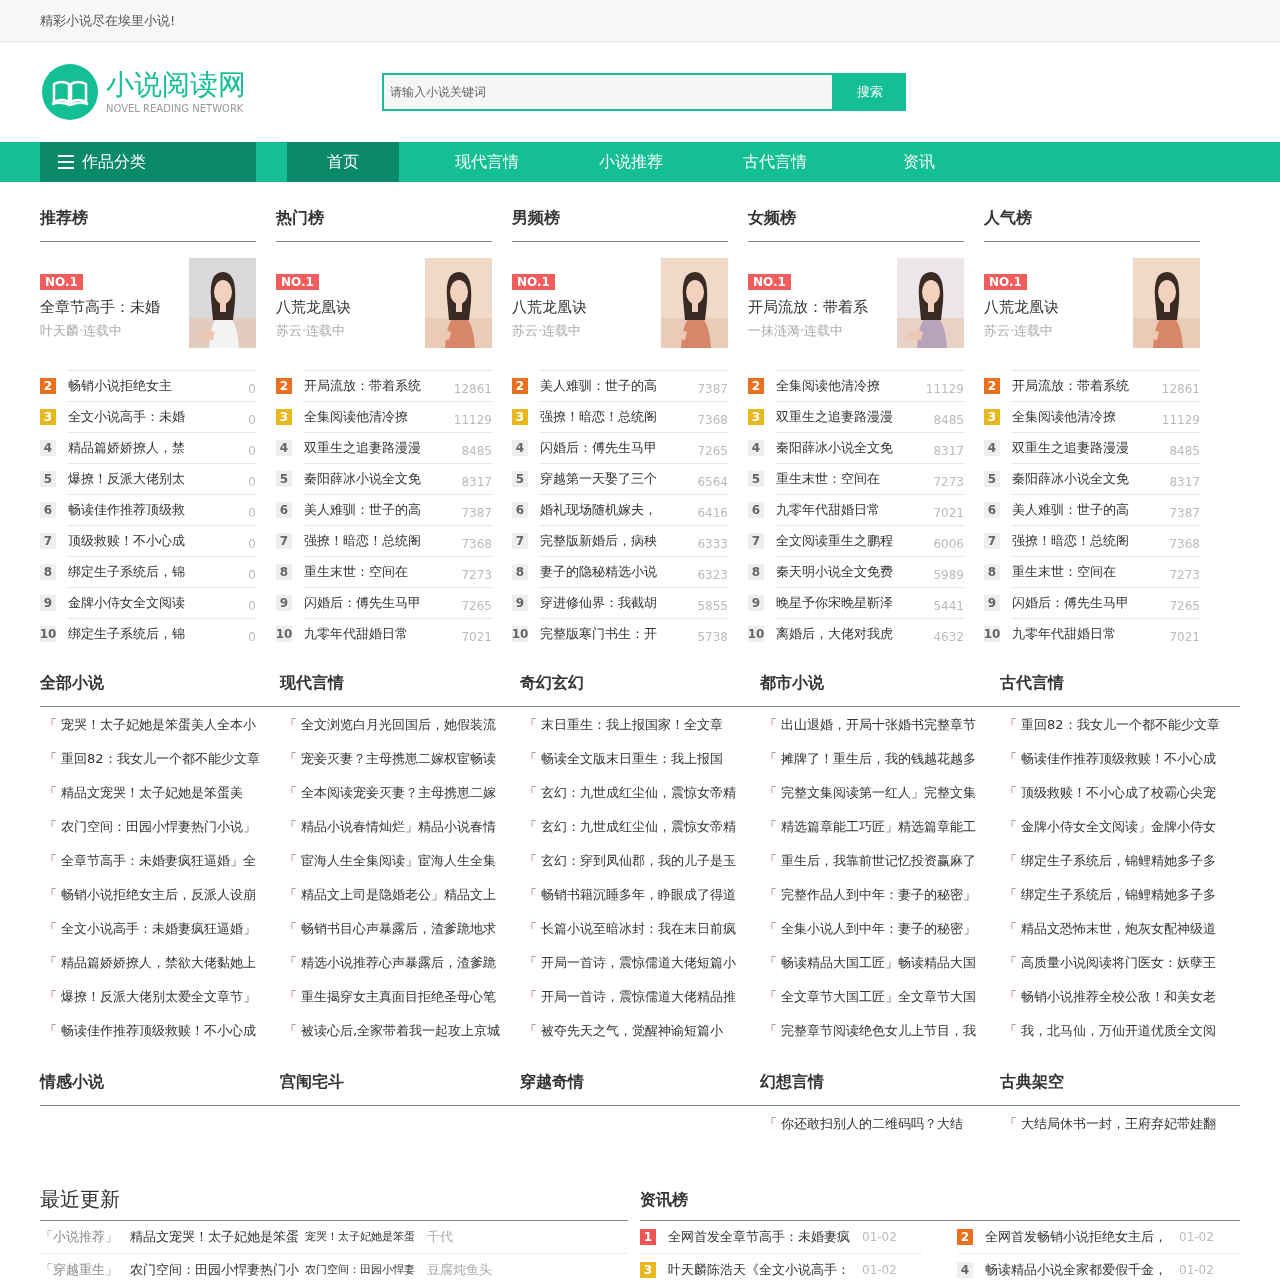  Describe the element at coordinates (878, 725) in the screenshot. I see `book-link: 出山退婚，开局十张婚书完整章节` at that location.